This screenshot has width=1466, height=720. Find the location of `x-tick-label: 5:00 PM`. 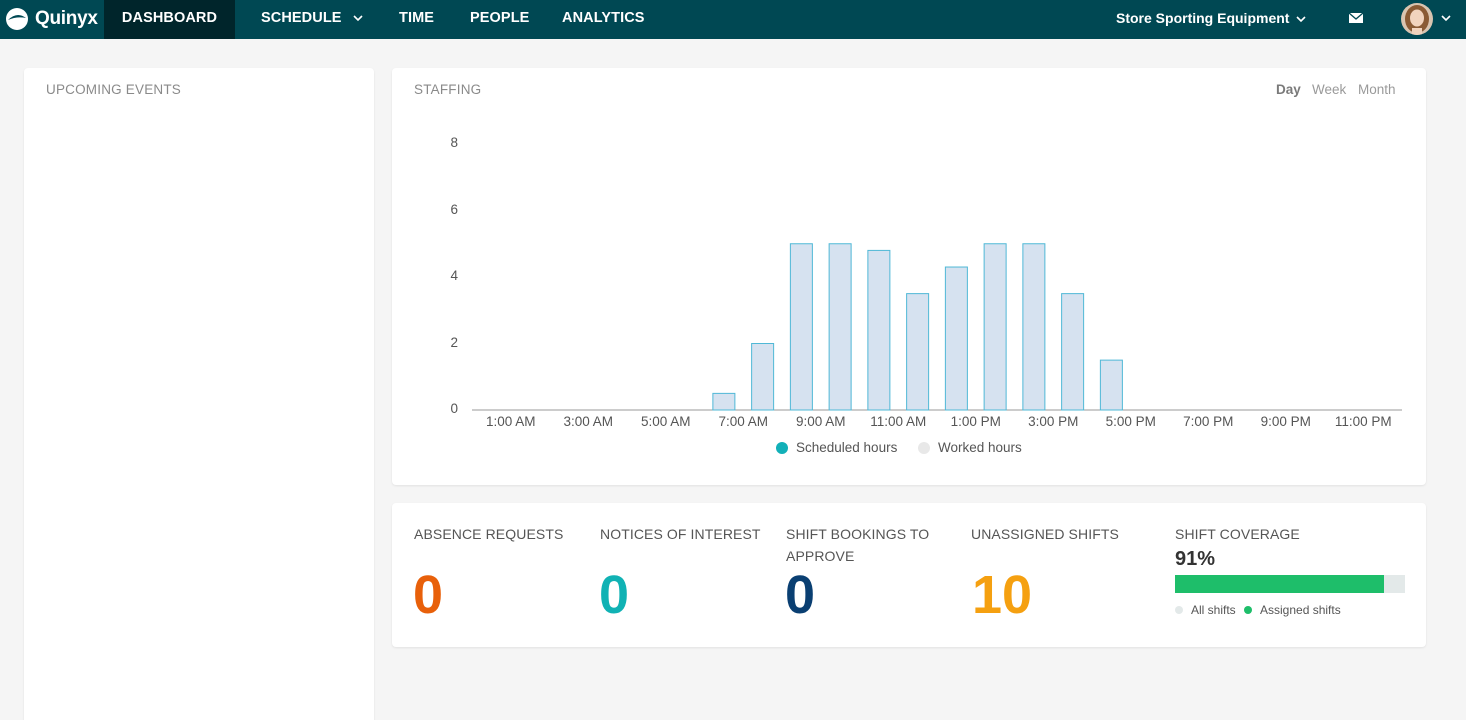

x-tick-label: 5:00 PM is located at coordinates (1130, 421).